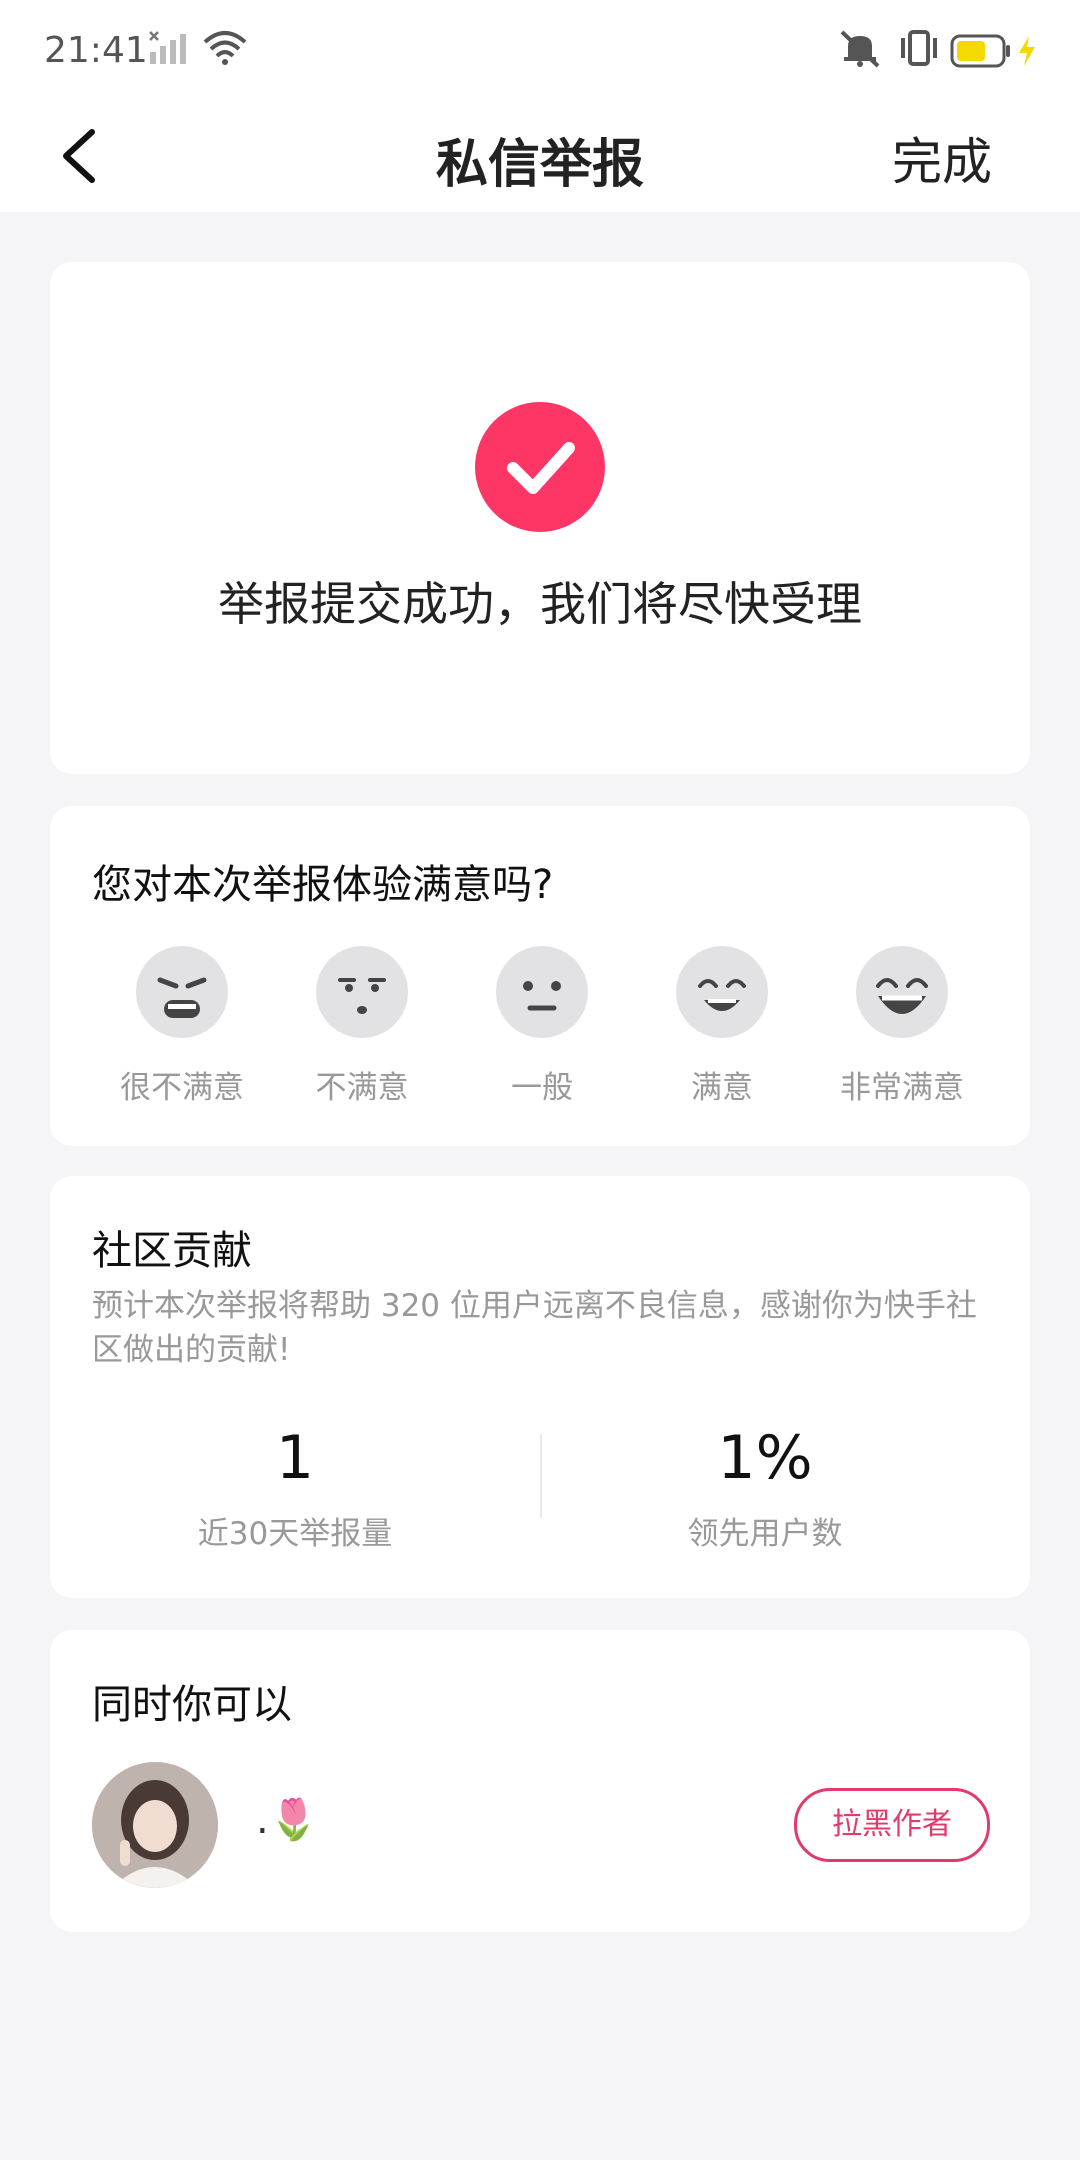  I want to click on rating-very-satisfied: 非常满意, so click(902, 1026).